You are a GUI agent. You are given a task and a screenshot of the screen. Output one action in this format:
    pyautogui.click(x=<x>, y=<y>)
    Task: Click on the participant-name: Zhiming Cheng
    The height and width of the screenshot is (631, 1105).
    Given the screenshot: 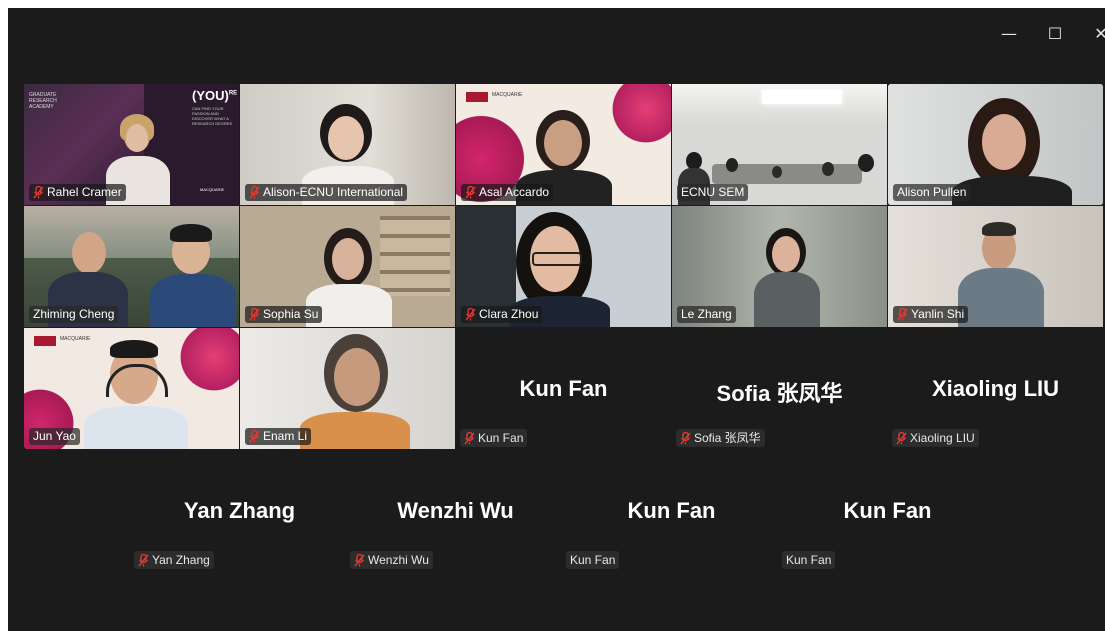 What is the action you would take?
    pyautogui.click(x=74, y=314)
    